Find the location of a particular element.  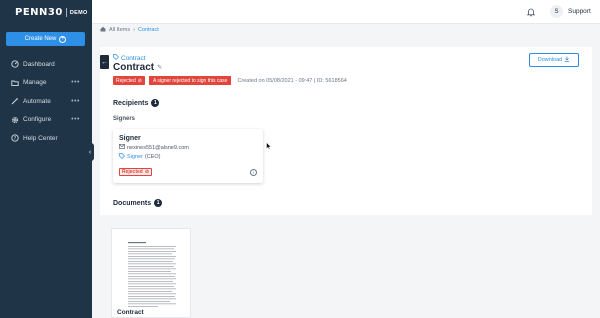

status-badge: Rejected ⊘ is located at coordinates (129, 80).